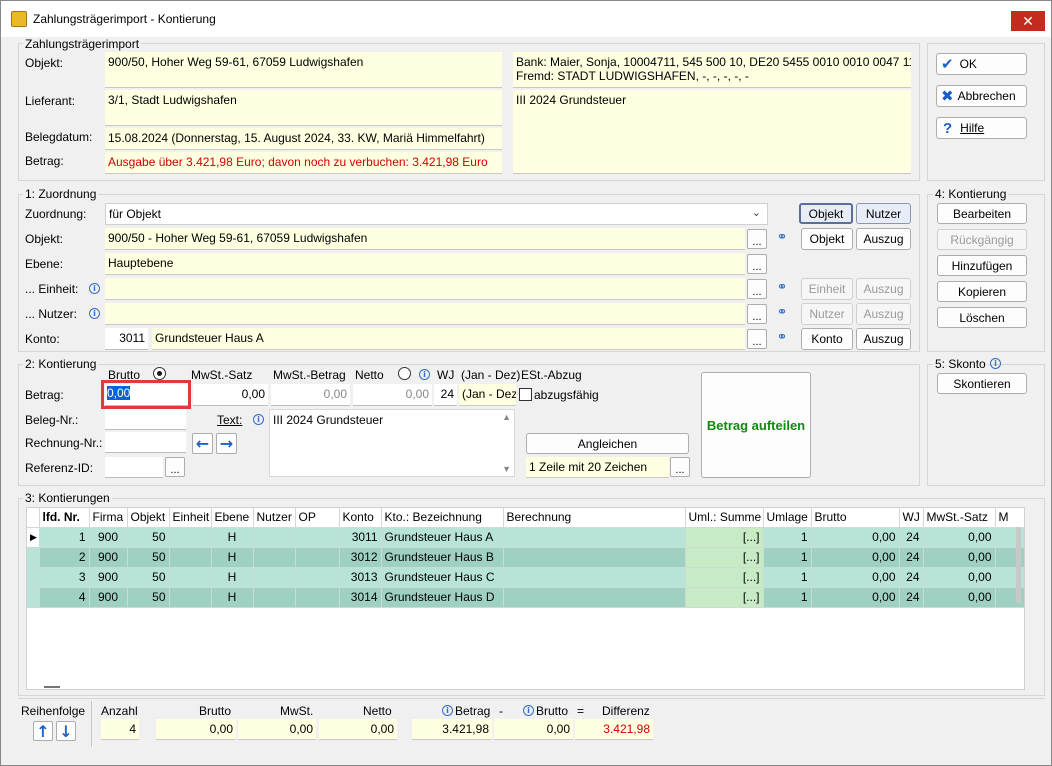 The width and height of the screenshot is (1052, 766). What do you see at coordinates (1009, 518) in the screenshot?
I see `column-header: M` at bounding box center [1009, 518].